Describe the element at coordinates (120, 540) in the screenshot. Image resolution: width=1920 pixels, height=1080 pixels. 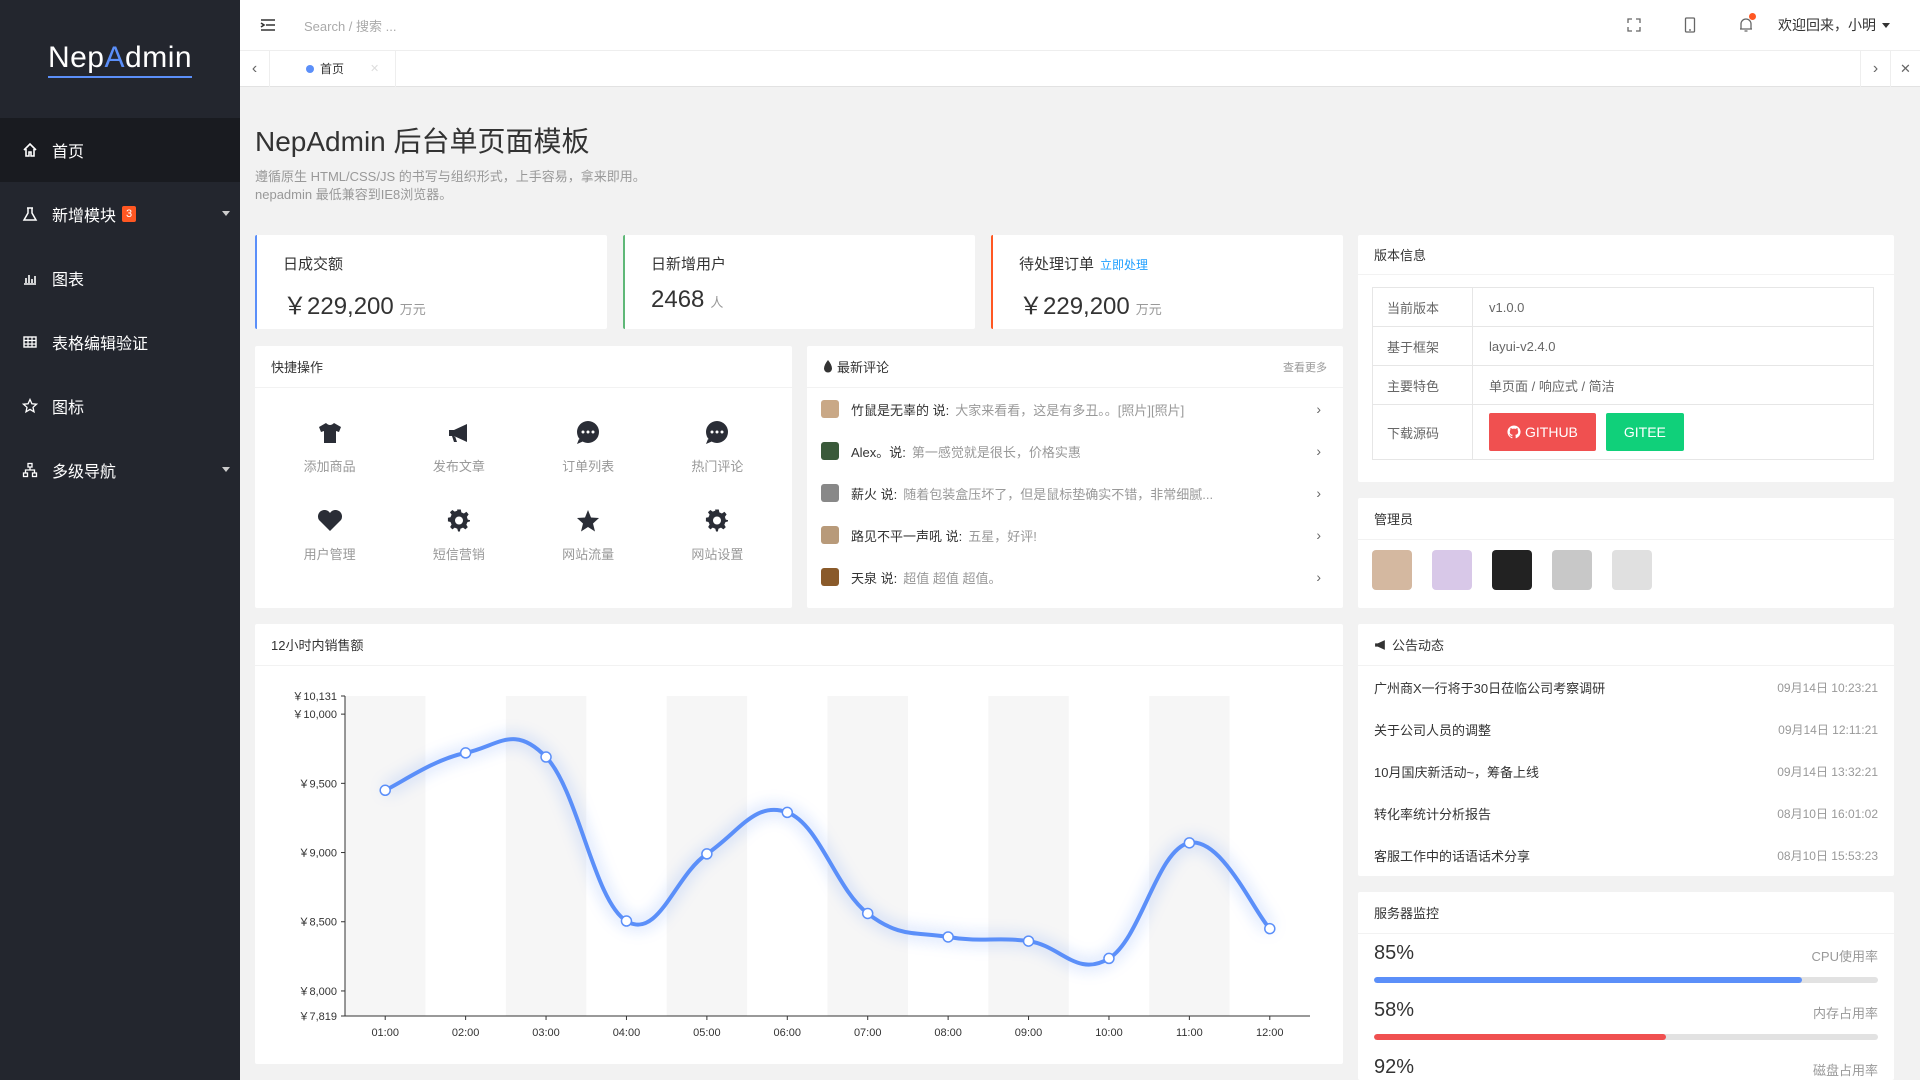
I see `sidebar: NepAdmin 首页 新增模块 3 图表 表格编辑验证 图标 多级导航` at that location.